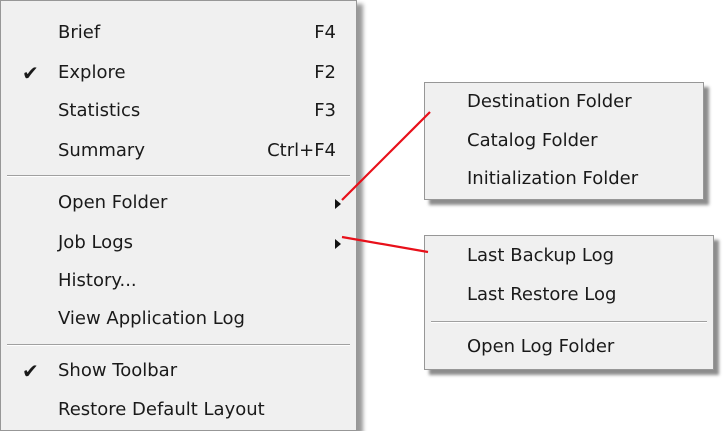 The width and height of the screenshot is (724, 431). Describe the element at coordinates (178, 111) in the screenshot. I see `menu-item-statistics: Statistics F3` at that location.